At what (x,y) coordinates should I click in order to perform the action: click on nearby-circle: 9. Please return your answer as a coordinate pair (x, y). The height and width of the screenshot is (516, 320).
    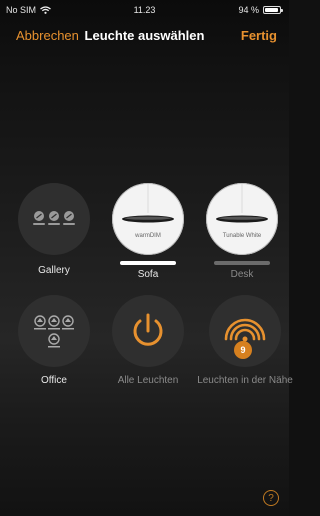
    Looking at the image, I should click on (245, 331).